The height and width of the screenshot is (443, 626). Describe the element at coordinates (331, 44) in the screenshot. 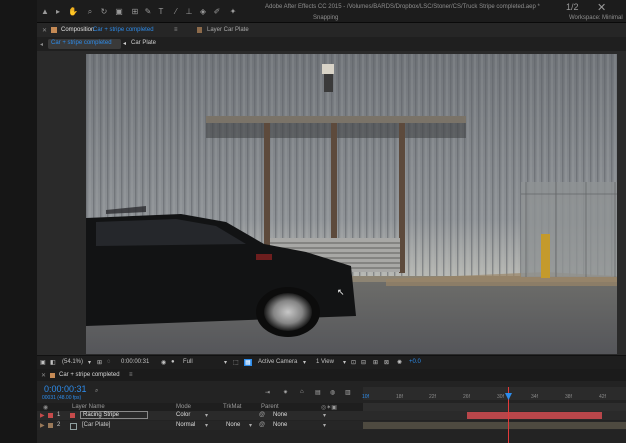

I see `composition-breadcrumb: ◂ Car + stripe completed ◂ Car Plate` at that location.